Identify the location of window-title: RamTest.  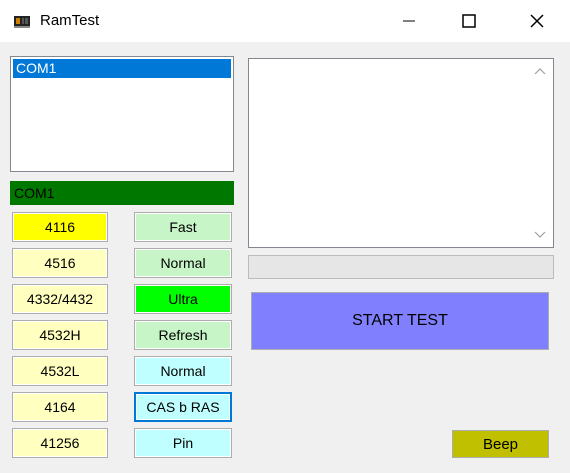
(70, 20).